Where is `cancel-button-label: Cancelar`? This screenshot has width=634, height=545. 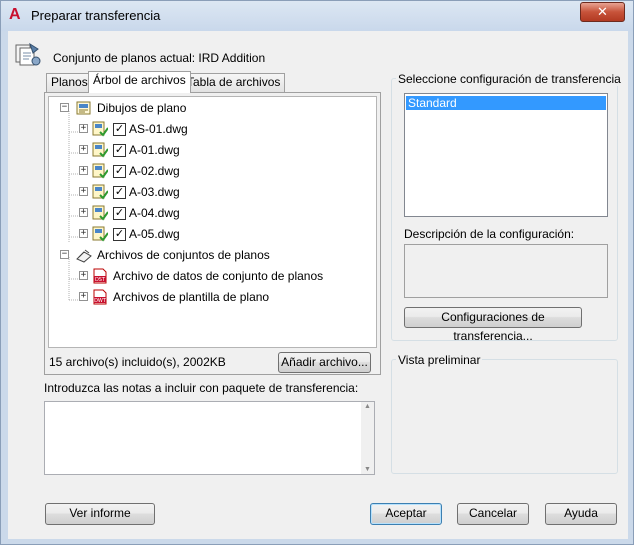
cancel-button-label: Cancelar is located at coordinates (493, 513).